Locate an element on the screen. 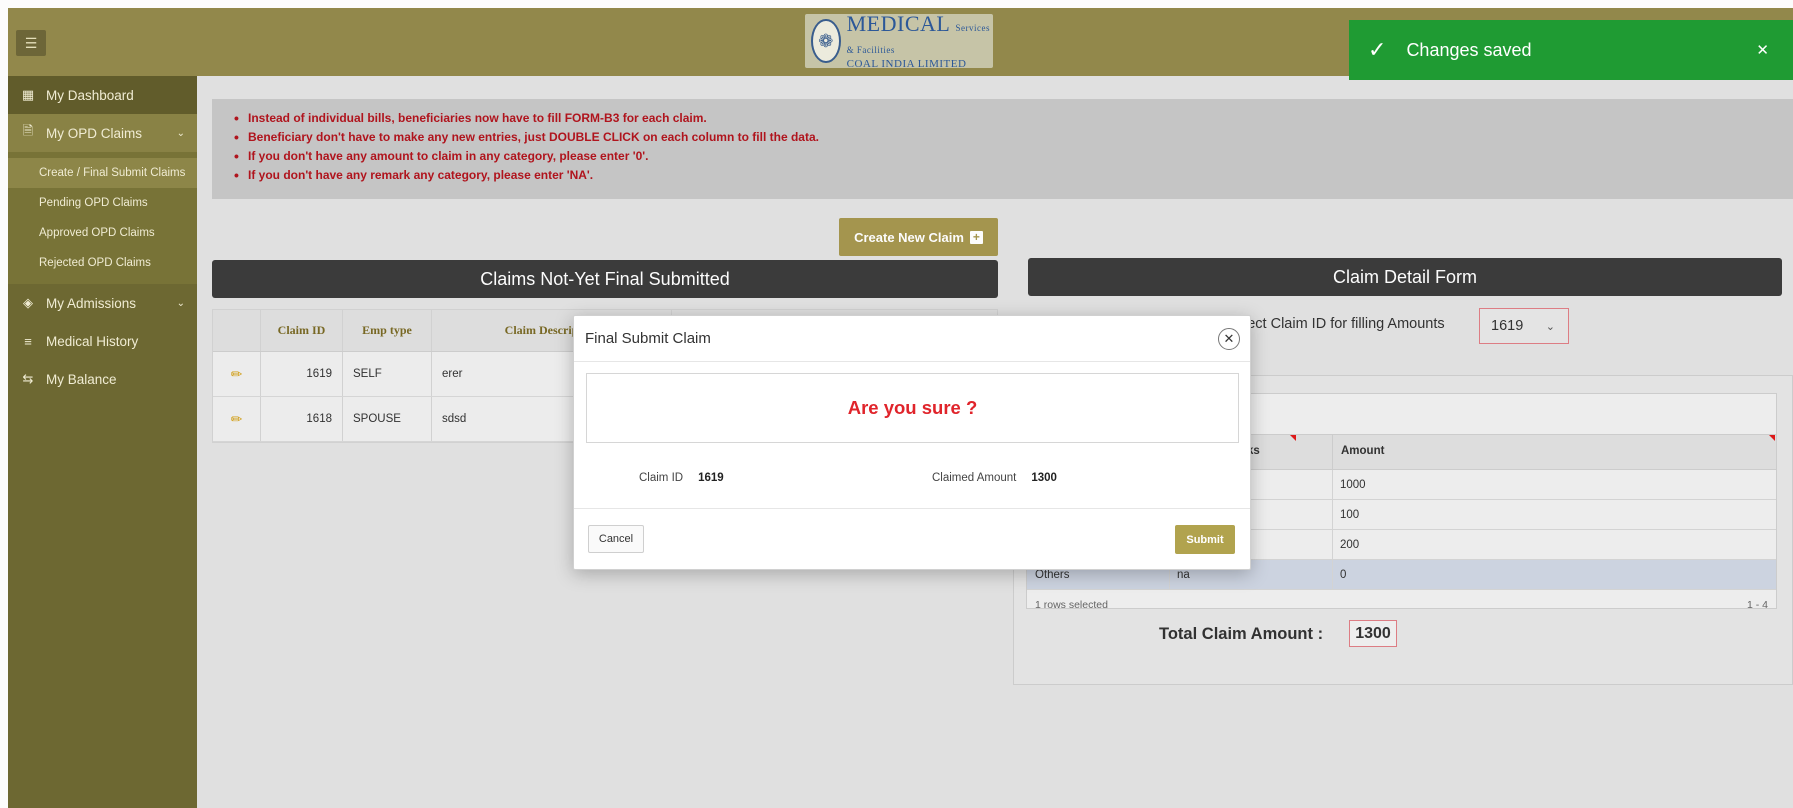 The image size is (1793, 808). success-toast: ✓ Changes saved ✕ is located at coordinates (1571, 50).